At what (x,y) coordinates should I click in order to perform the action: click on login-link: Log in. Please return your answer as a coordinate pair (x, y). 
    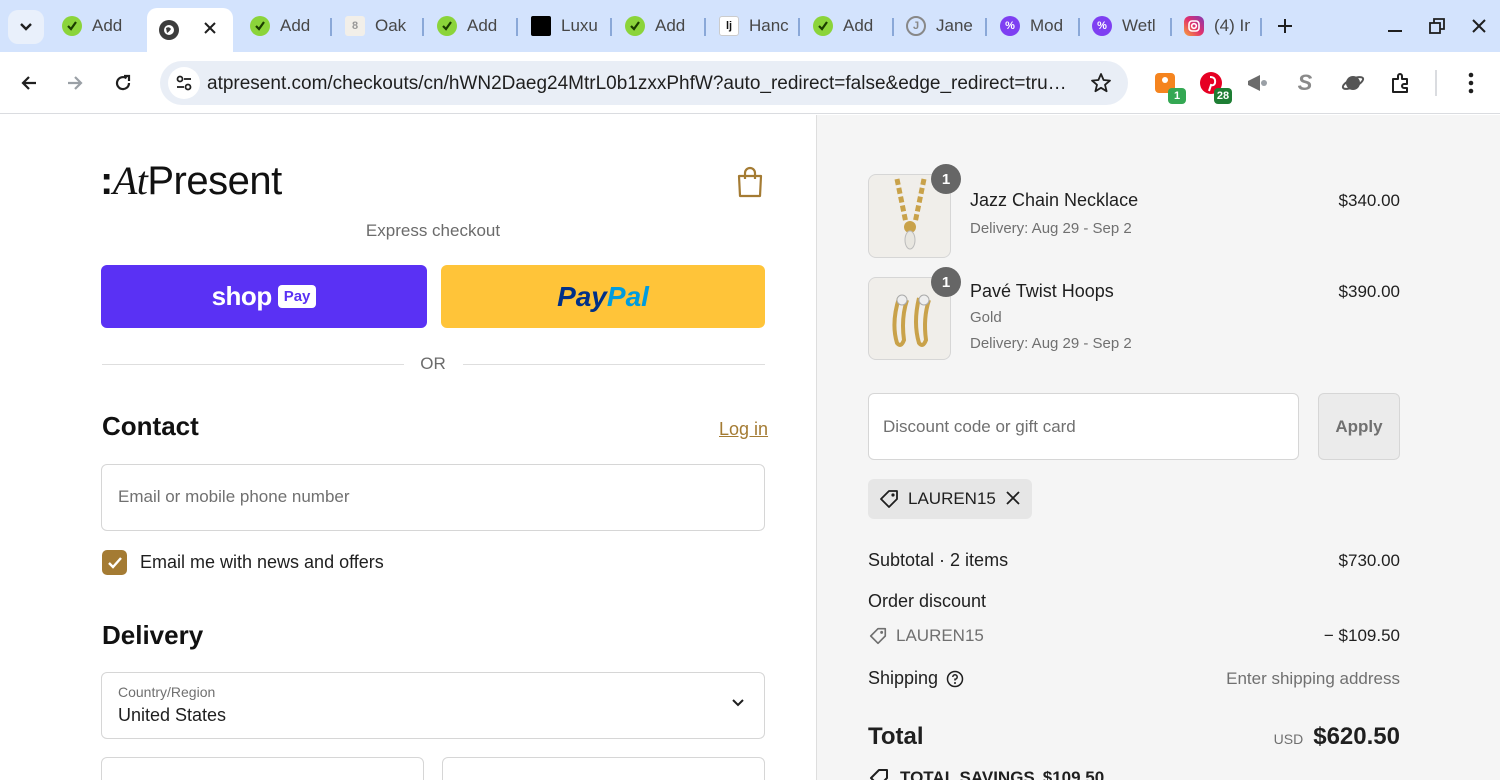
    Looking at the image, I should click on (743, 429).